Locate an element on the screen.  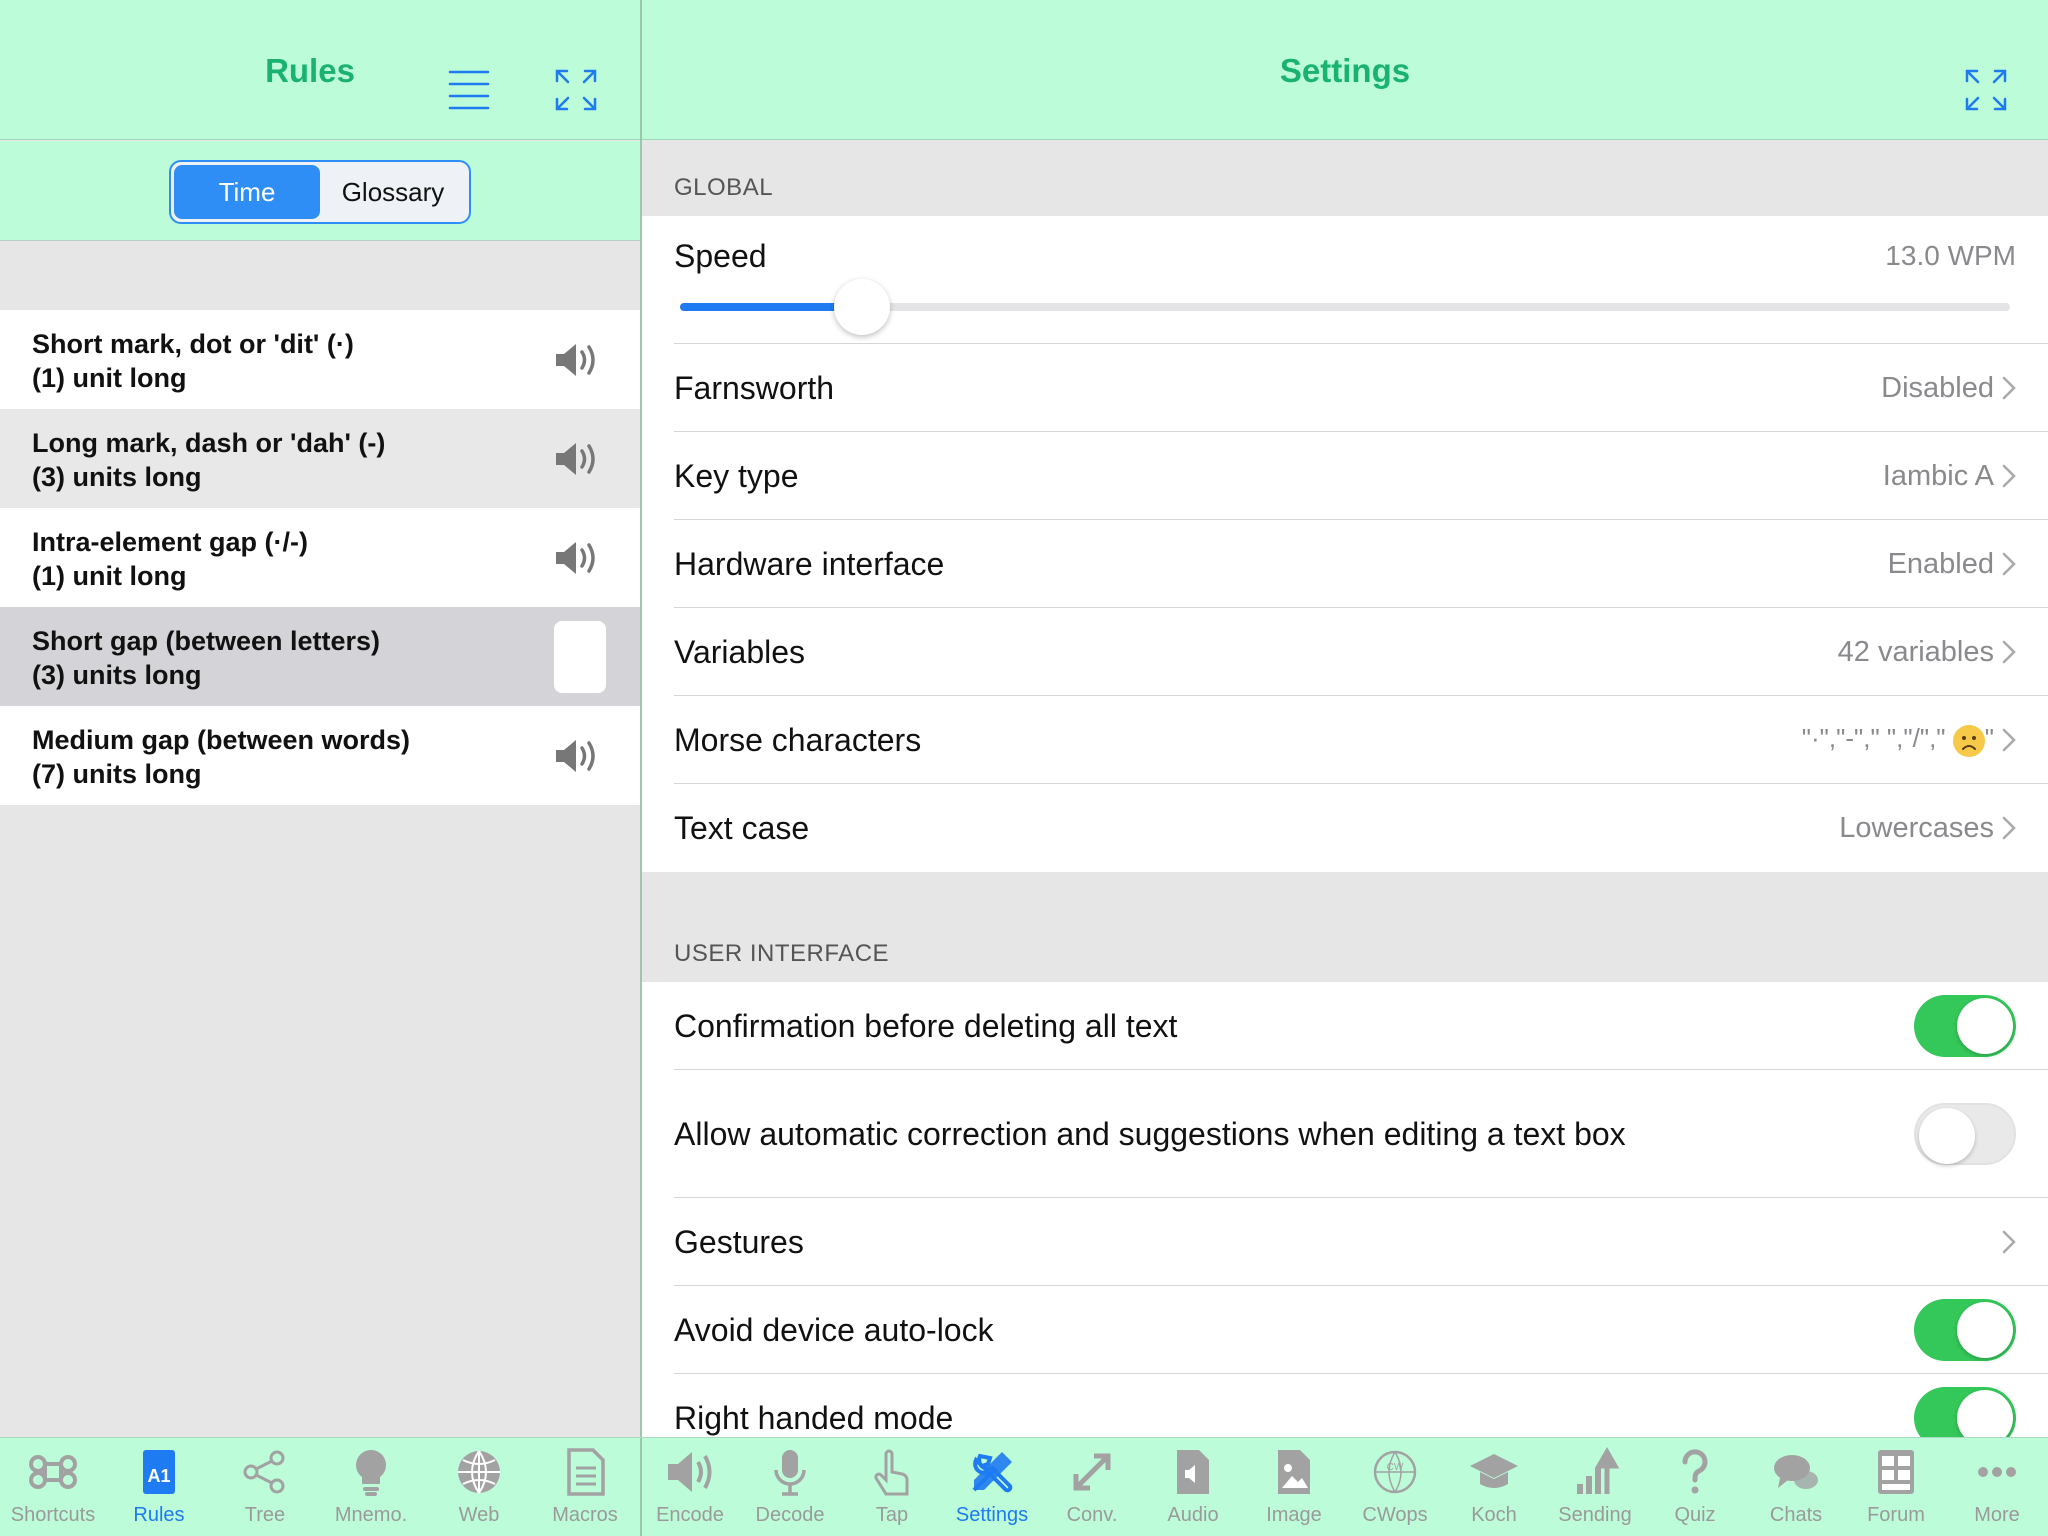
cell-label: Morse characters is located at coordinates (798, 739).